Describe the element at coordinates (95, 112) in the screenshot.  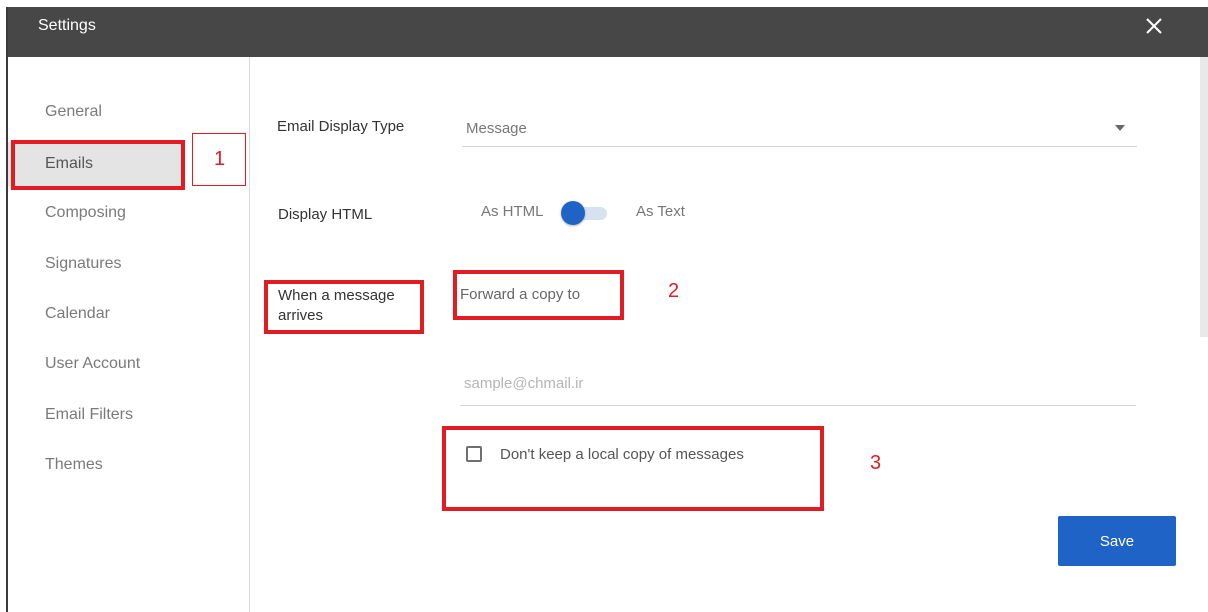
I see `sidebar-item-general: General` at that location.